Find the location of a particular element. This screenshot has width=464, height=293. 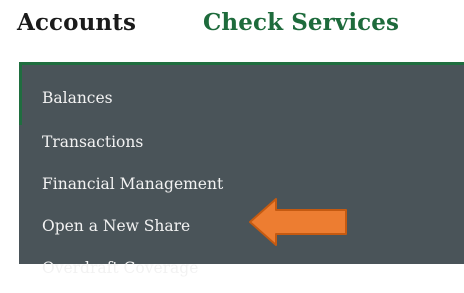

menu-item-overdraft-coverage: Overdraft Coverage is located at coordinates (120, 268).